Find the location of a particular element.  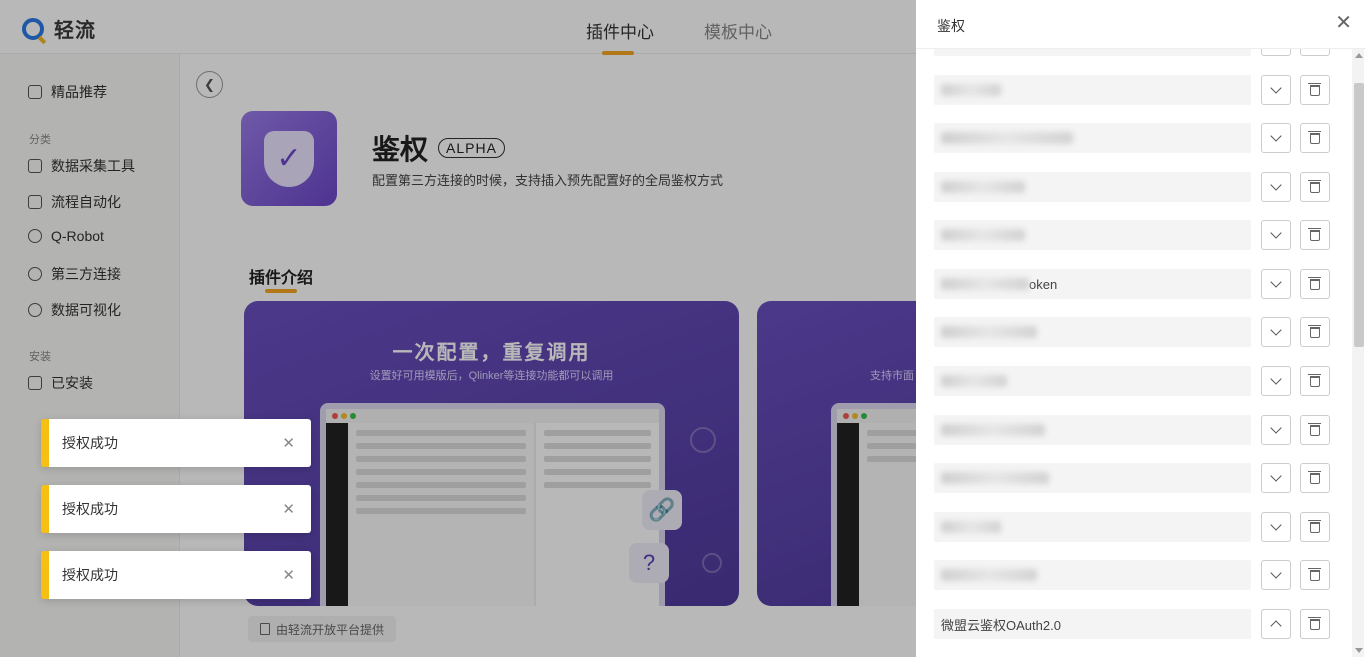

collapse-button is located at coordinates (1276, 624).